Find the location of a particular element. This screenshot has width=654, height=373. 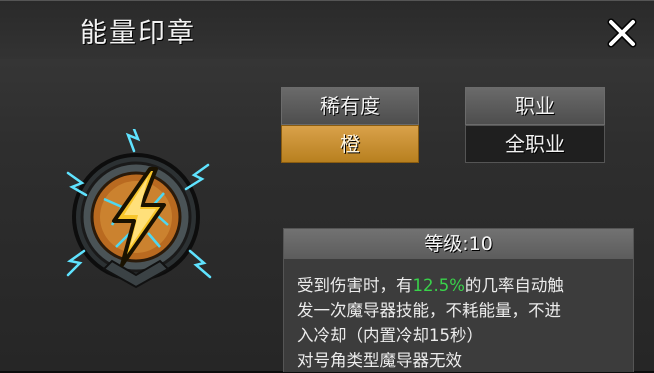

proc-chance-value: 12.5% is located at coordinates (438, 285).